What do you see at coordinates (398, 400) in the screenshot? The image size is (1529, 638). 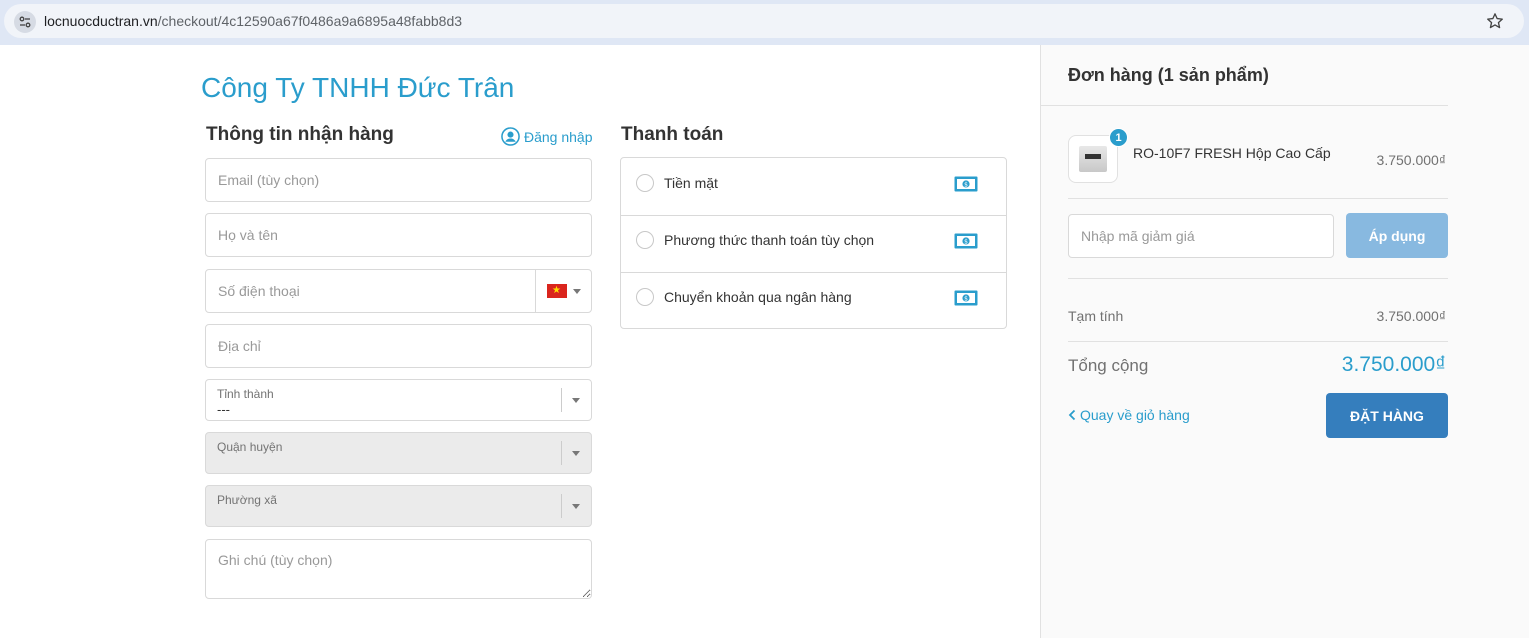 I see `province-select: Tỉnh thành ---` at bounding box center [398, 400].